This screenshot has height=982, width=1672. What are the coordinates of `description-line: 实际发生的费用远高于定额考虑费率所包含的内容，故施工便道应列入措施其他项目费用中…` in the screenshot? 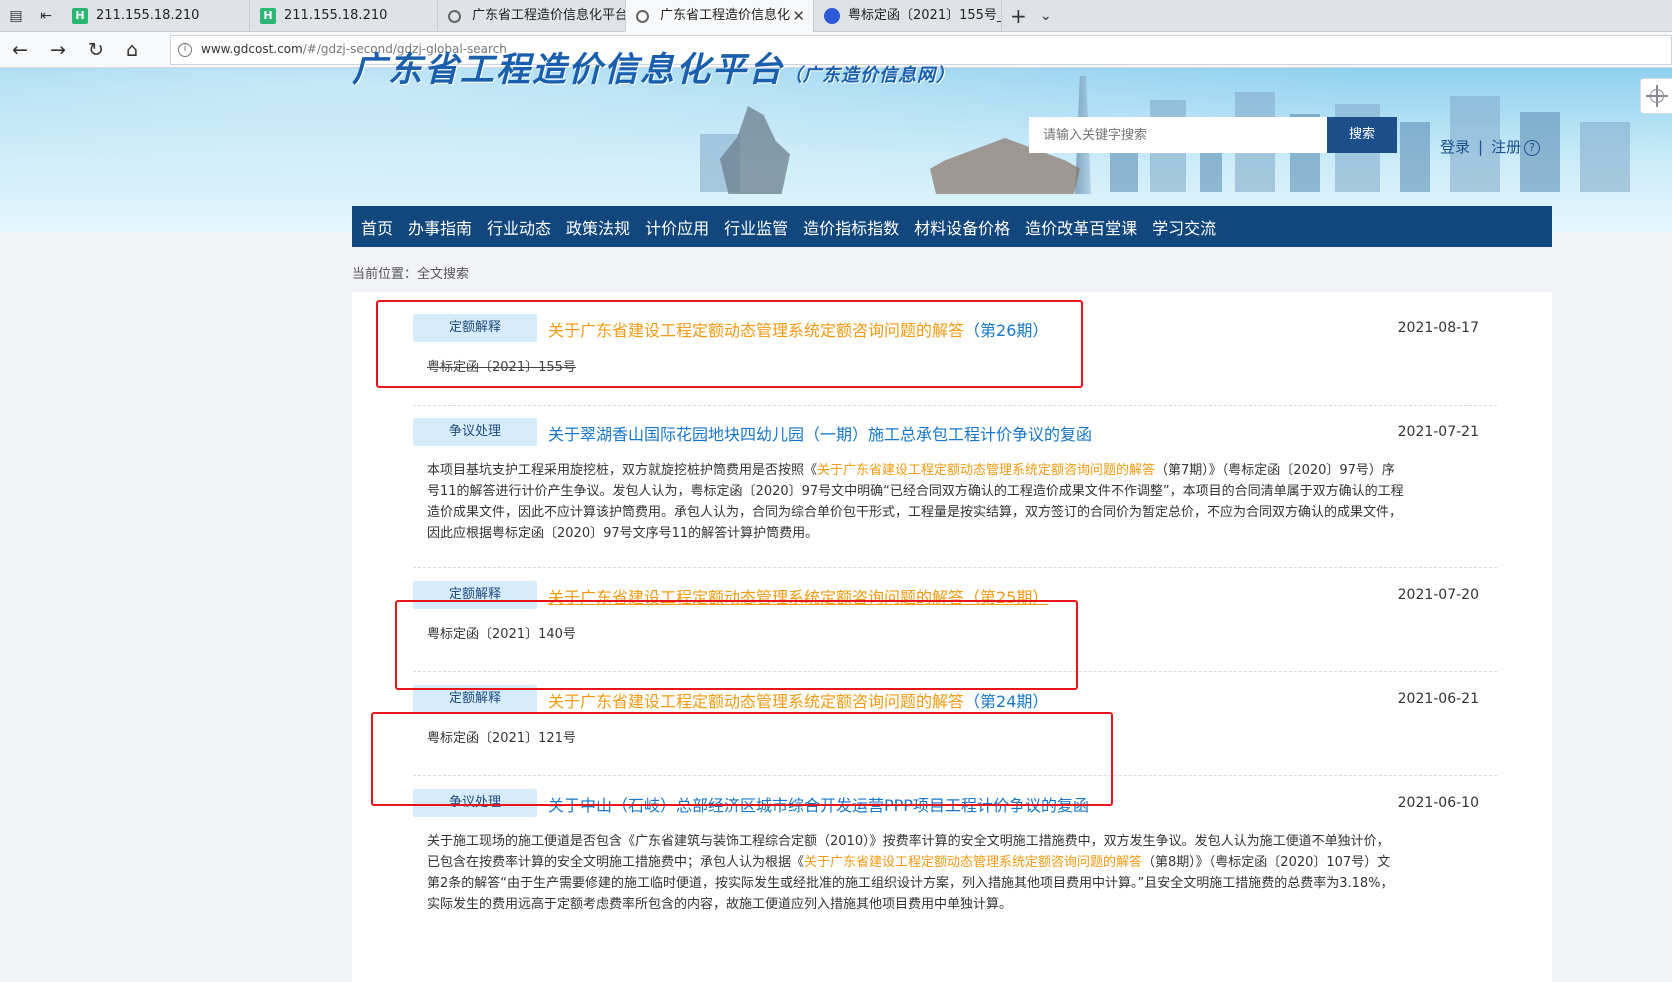 It's located at (957, 904).